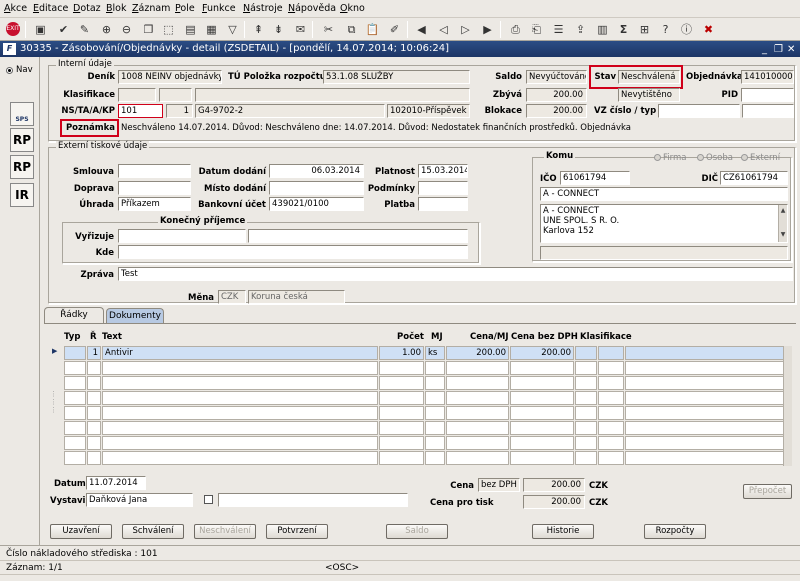  Describe the element at coordinates (556, 77) in the screenshot. I see `saldo-field: Nevyúčtováno` at that location.